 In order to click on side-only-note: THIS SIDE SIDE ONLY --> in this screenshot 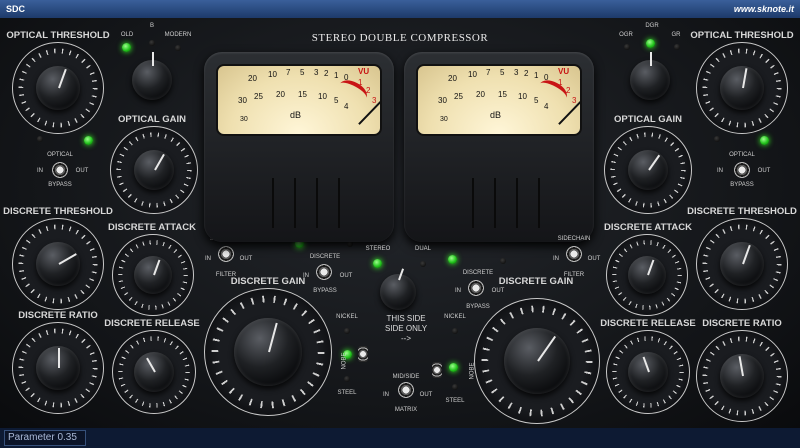, I will do `click(406, 328)`.